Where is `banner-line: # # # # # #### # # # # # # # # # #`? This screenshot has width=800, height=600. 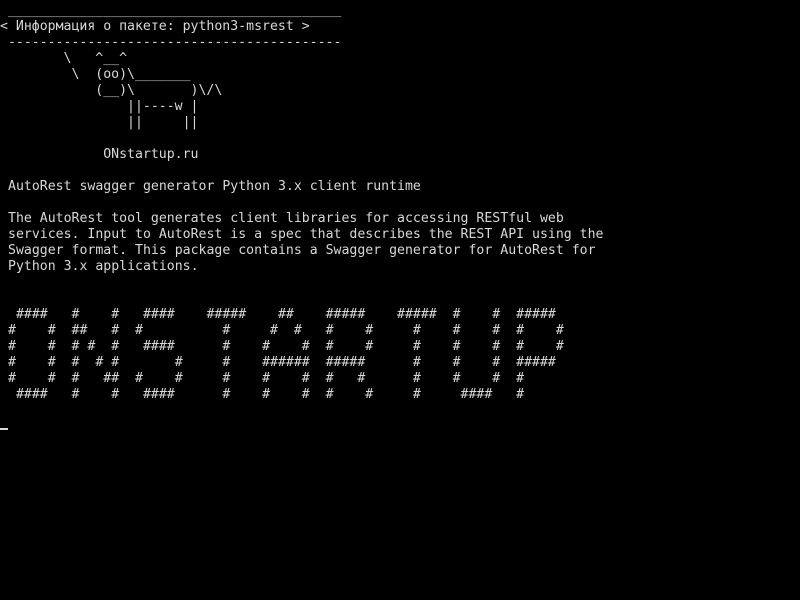 banner-line: # # # # # #### # # # # # # # # # # is located at coordinates (286, 346).